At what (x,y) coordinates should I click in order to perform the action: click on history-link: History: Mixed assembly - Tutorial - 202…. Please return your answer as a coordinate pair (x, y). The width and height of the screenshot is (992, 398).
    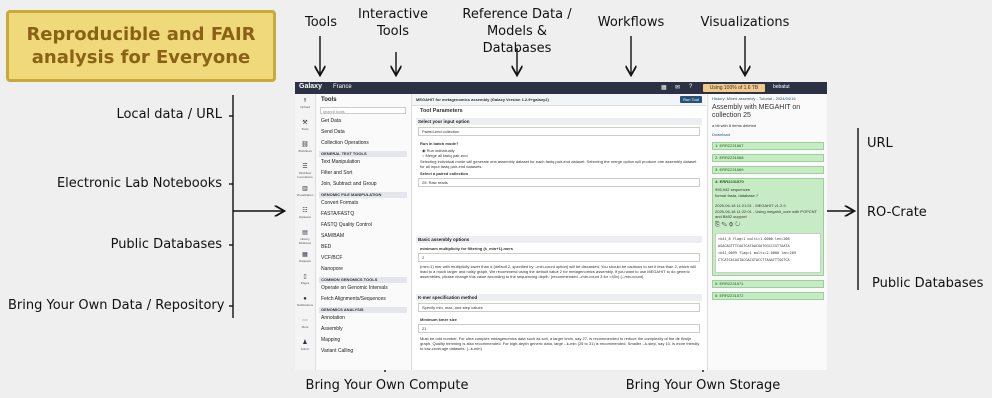
    Looking at the image, I should click on (754, 98).